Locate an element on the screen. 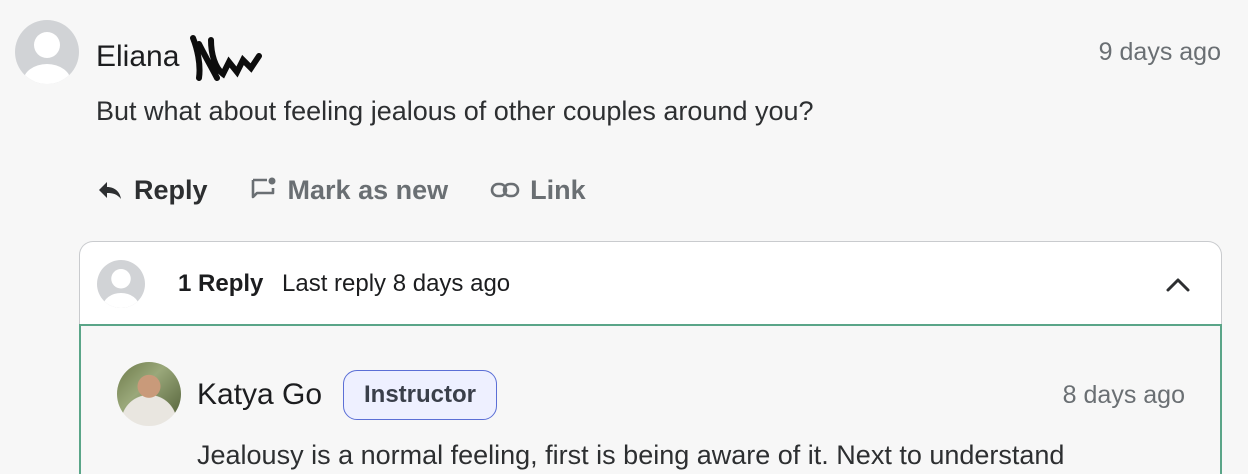 The height and width of the screenshot is (474, 1248). reply-label: Reply is located at coordinates (171, 189).